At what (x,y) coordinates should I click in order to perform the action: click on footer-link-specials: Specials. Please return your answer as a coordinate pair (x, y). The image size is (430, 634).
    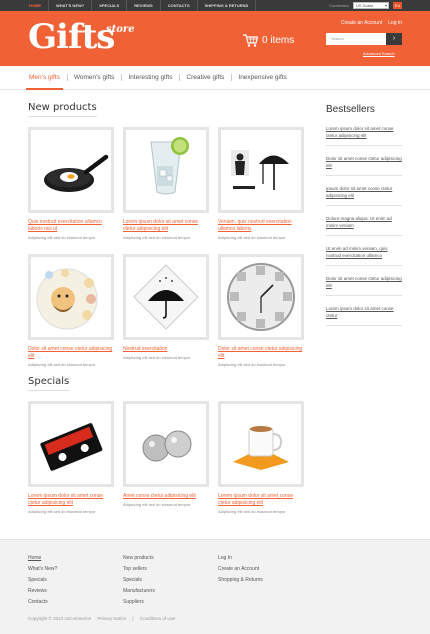
    Looking at the image, I should click on (42, 580).